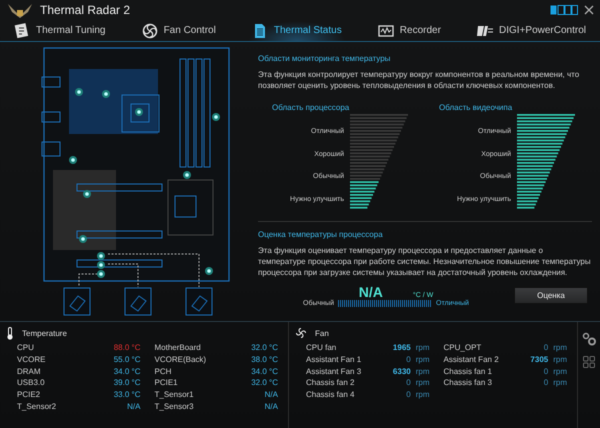  Describe the element at coordinates (468, 371) in the screenshot. I see `fan-name: Chassis fan 1` at that location.